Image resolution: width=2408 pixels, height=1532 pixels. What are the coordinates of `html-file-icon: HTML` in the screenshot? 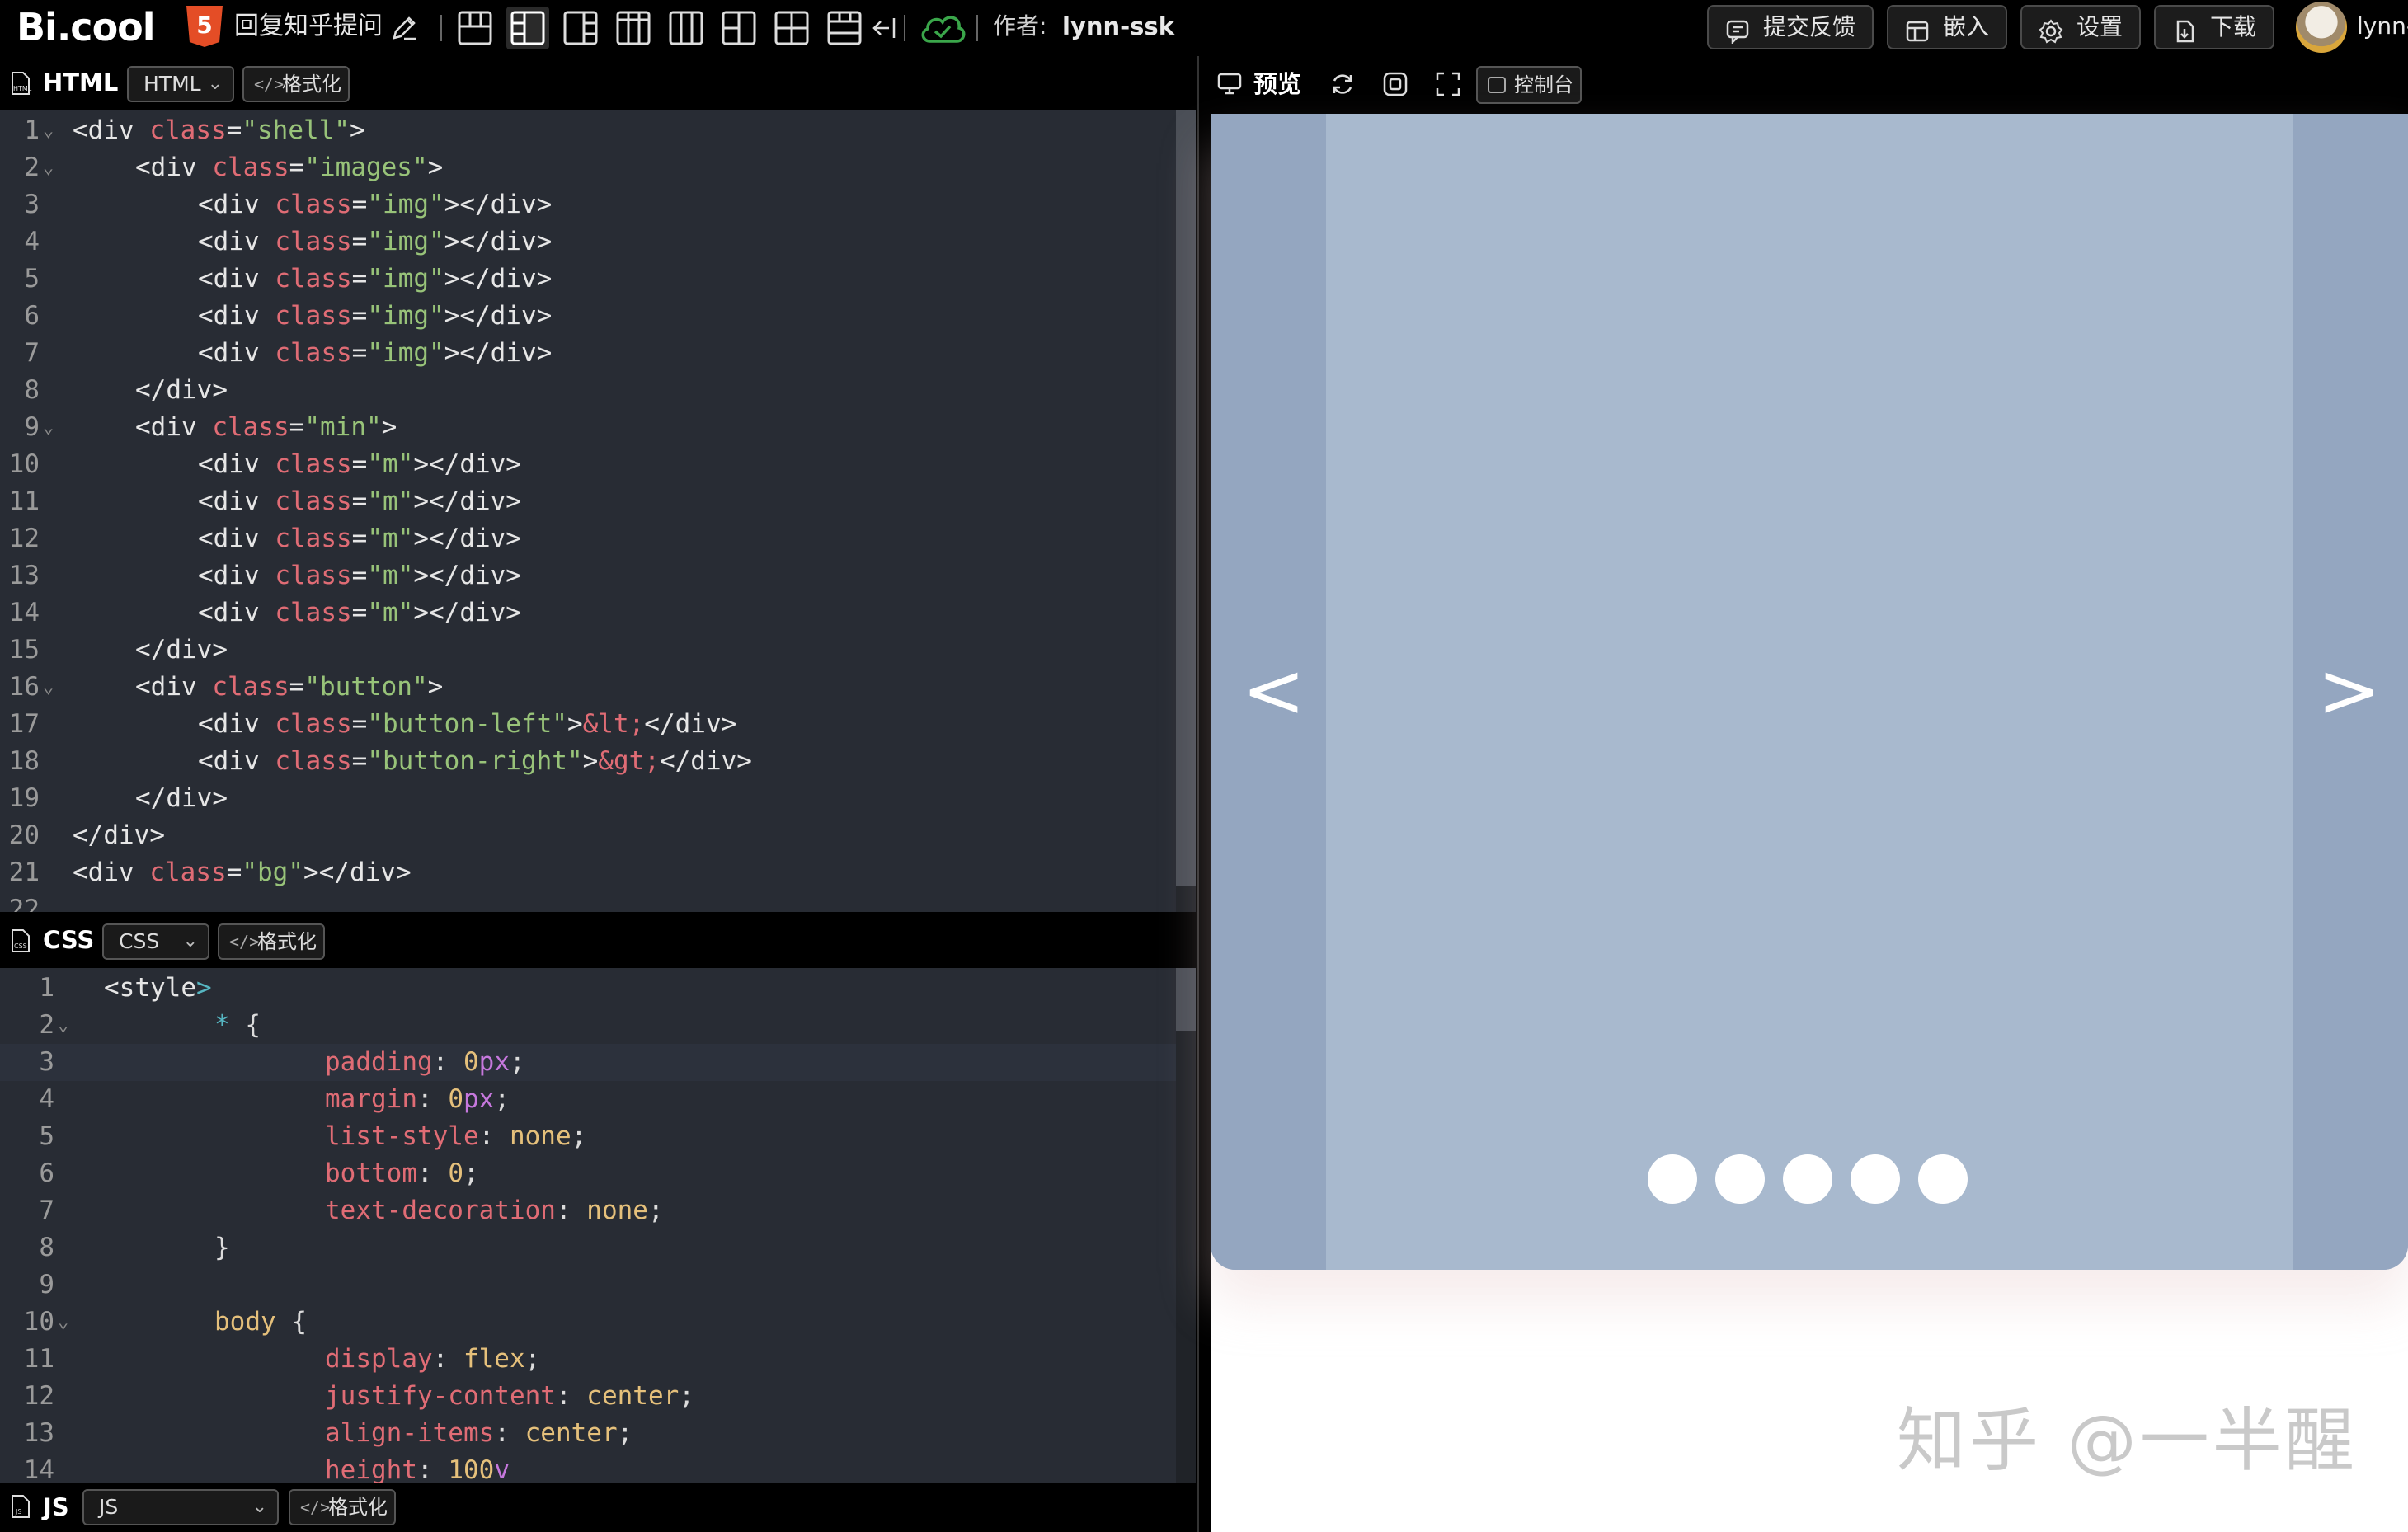 It's located at (20, 83).